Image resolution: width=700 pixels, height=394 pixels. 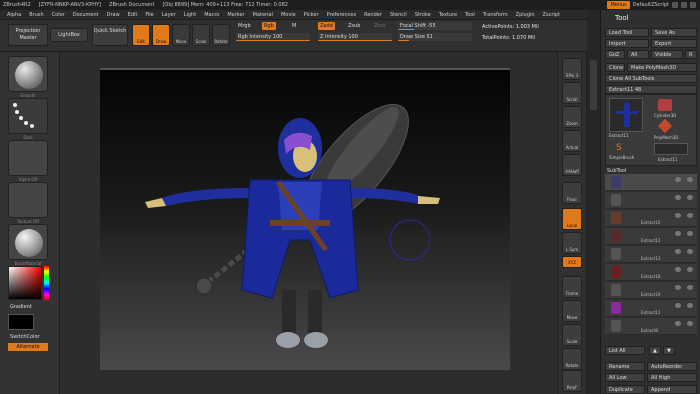 What do you see at coordinates (572, 359) in the screenshot?
I see `rotate-view-button: Rotate` at bounding box center [572, 359].